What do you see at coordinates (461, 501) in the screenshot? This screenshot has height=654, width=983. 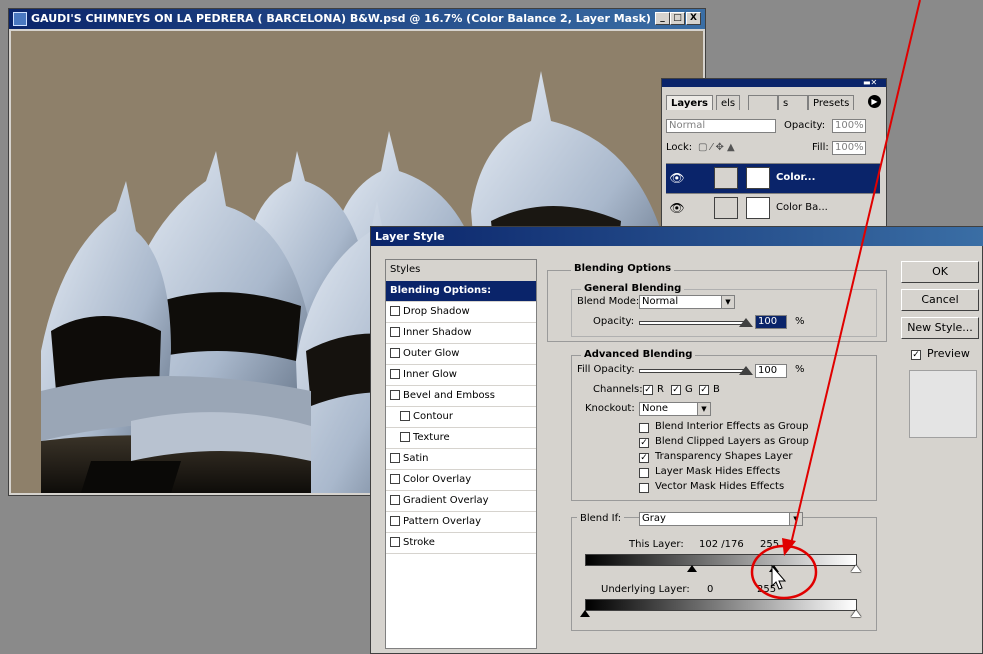 I see `style-gradient-overlay: Gradient Overlay` at bounding box center [461, 501].